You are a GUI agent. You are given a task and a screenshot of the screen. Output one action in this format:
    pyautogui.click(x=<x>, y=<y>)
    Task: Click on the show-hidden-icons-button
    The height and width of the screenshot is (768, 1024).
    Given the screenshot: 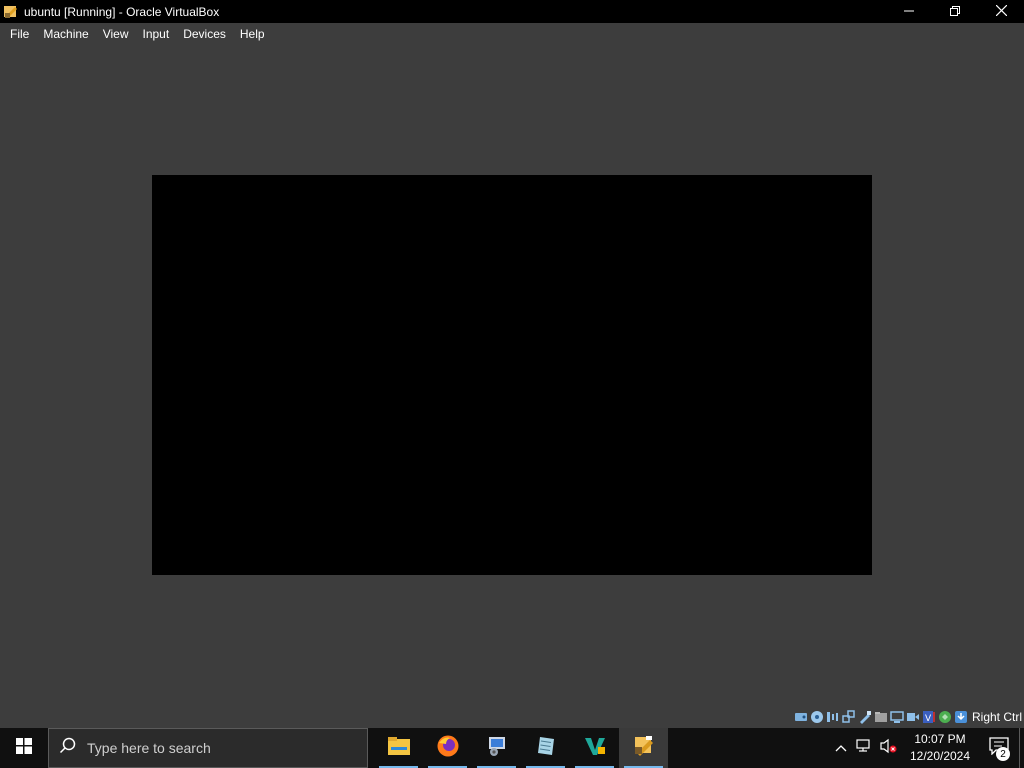 What is the action you would take?
    pyautogui.click(x=841, y=748)
    